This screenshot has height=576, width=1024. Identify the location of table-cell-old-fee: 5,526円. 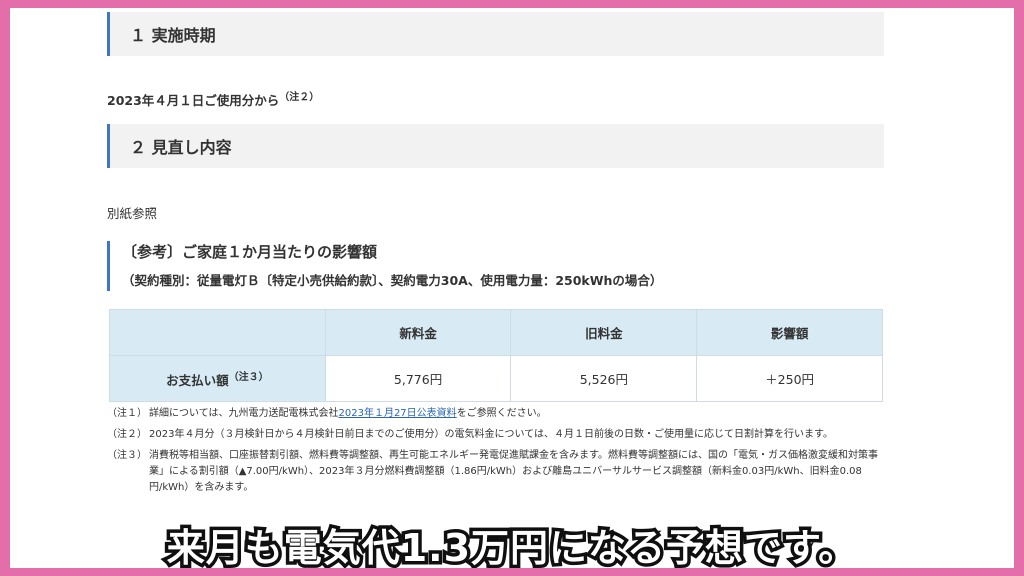
(604, 378).